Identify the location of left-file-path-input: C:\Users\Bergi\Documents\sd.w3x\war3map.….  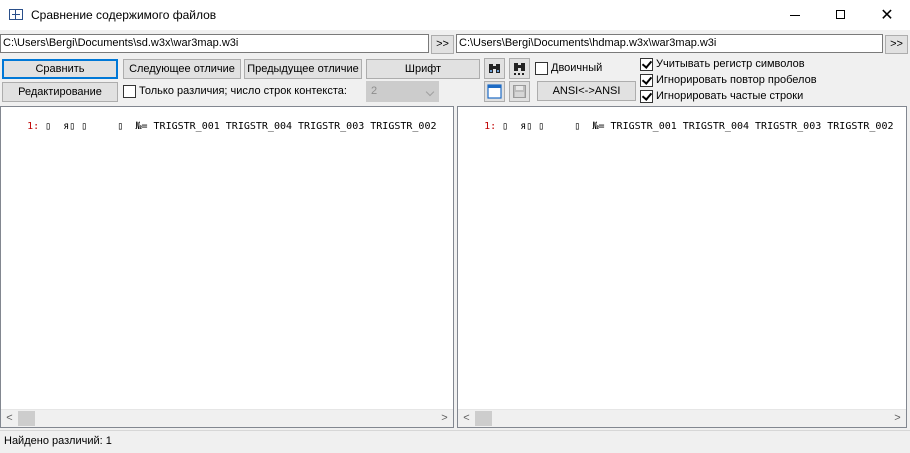
(214, 43).